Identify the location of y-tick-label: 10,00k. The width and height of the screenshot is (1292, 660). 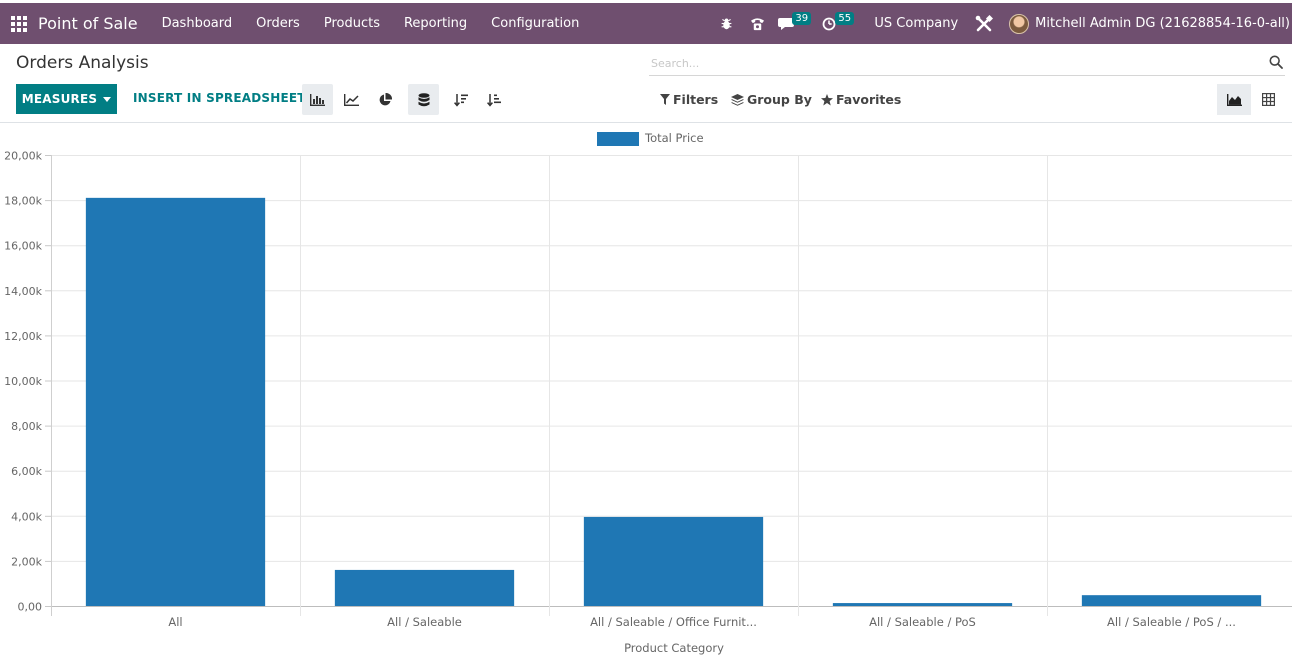
(23, 381).